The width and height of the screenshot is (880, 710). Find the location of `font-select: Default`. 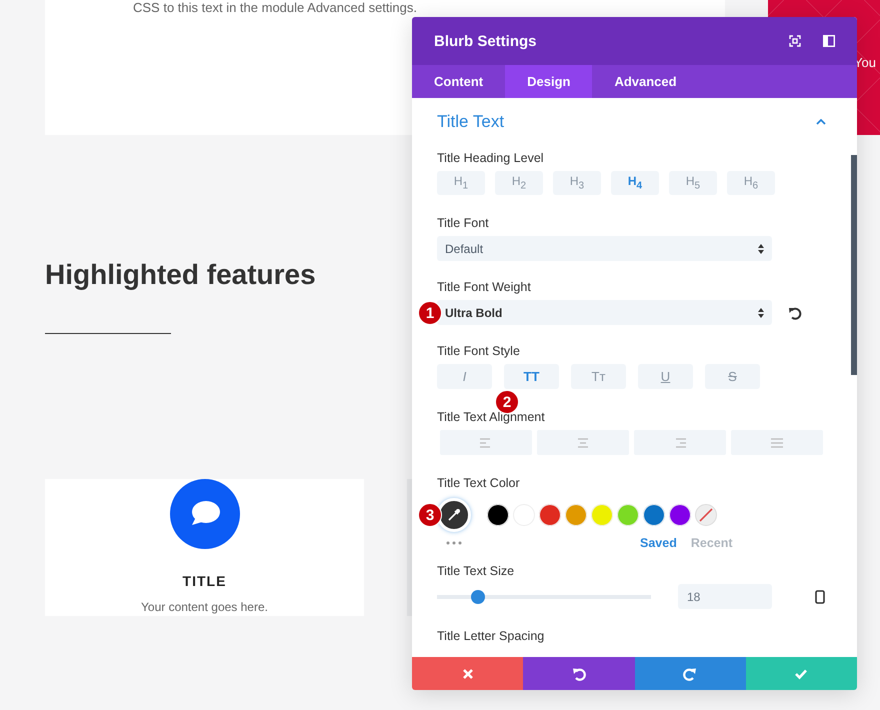

font-select: Default is located at coordinates (604, 248).